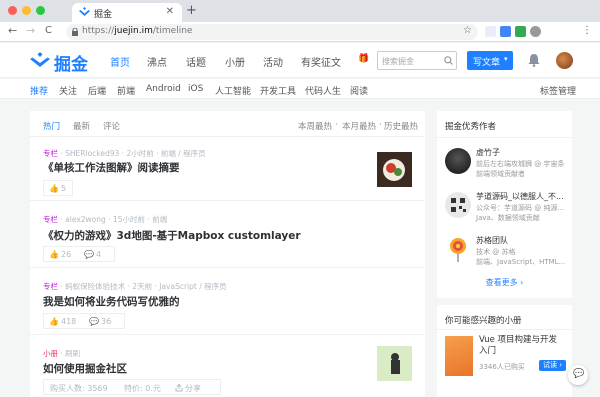 The width and height of the screenshot is (600, 397). Describe the element at coordinates (506, 59) in the screenshot. I see `write-dropdown-caret-icon: ▾` at that location.